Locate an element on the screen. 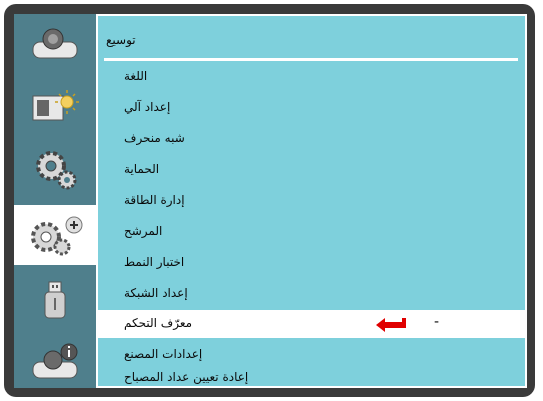 This screenshot has width=543, height=401. enter-arrow-icon is located at coordinates (391, 325).